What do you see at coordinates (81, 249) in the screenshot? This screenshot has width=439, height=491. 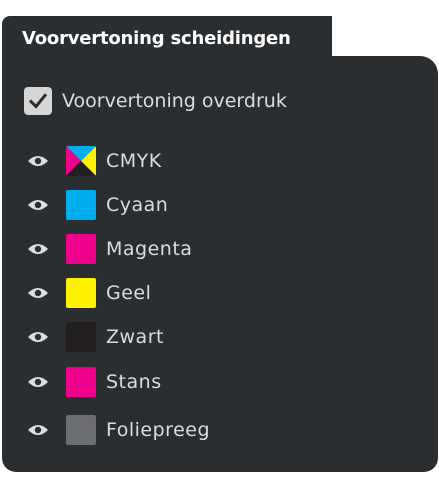 I see `magenta-swatch` at bounding box center [81, 249].